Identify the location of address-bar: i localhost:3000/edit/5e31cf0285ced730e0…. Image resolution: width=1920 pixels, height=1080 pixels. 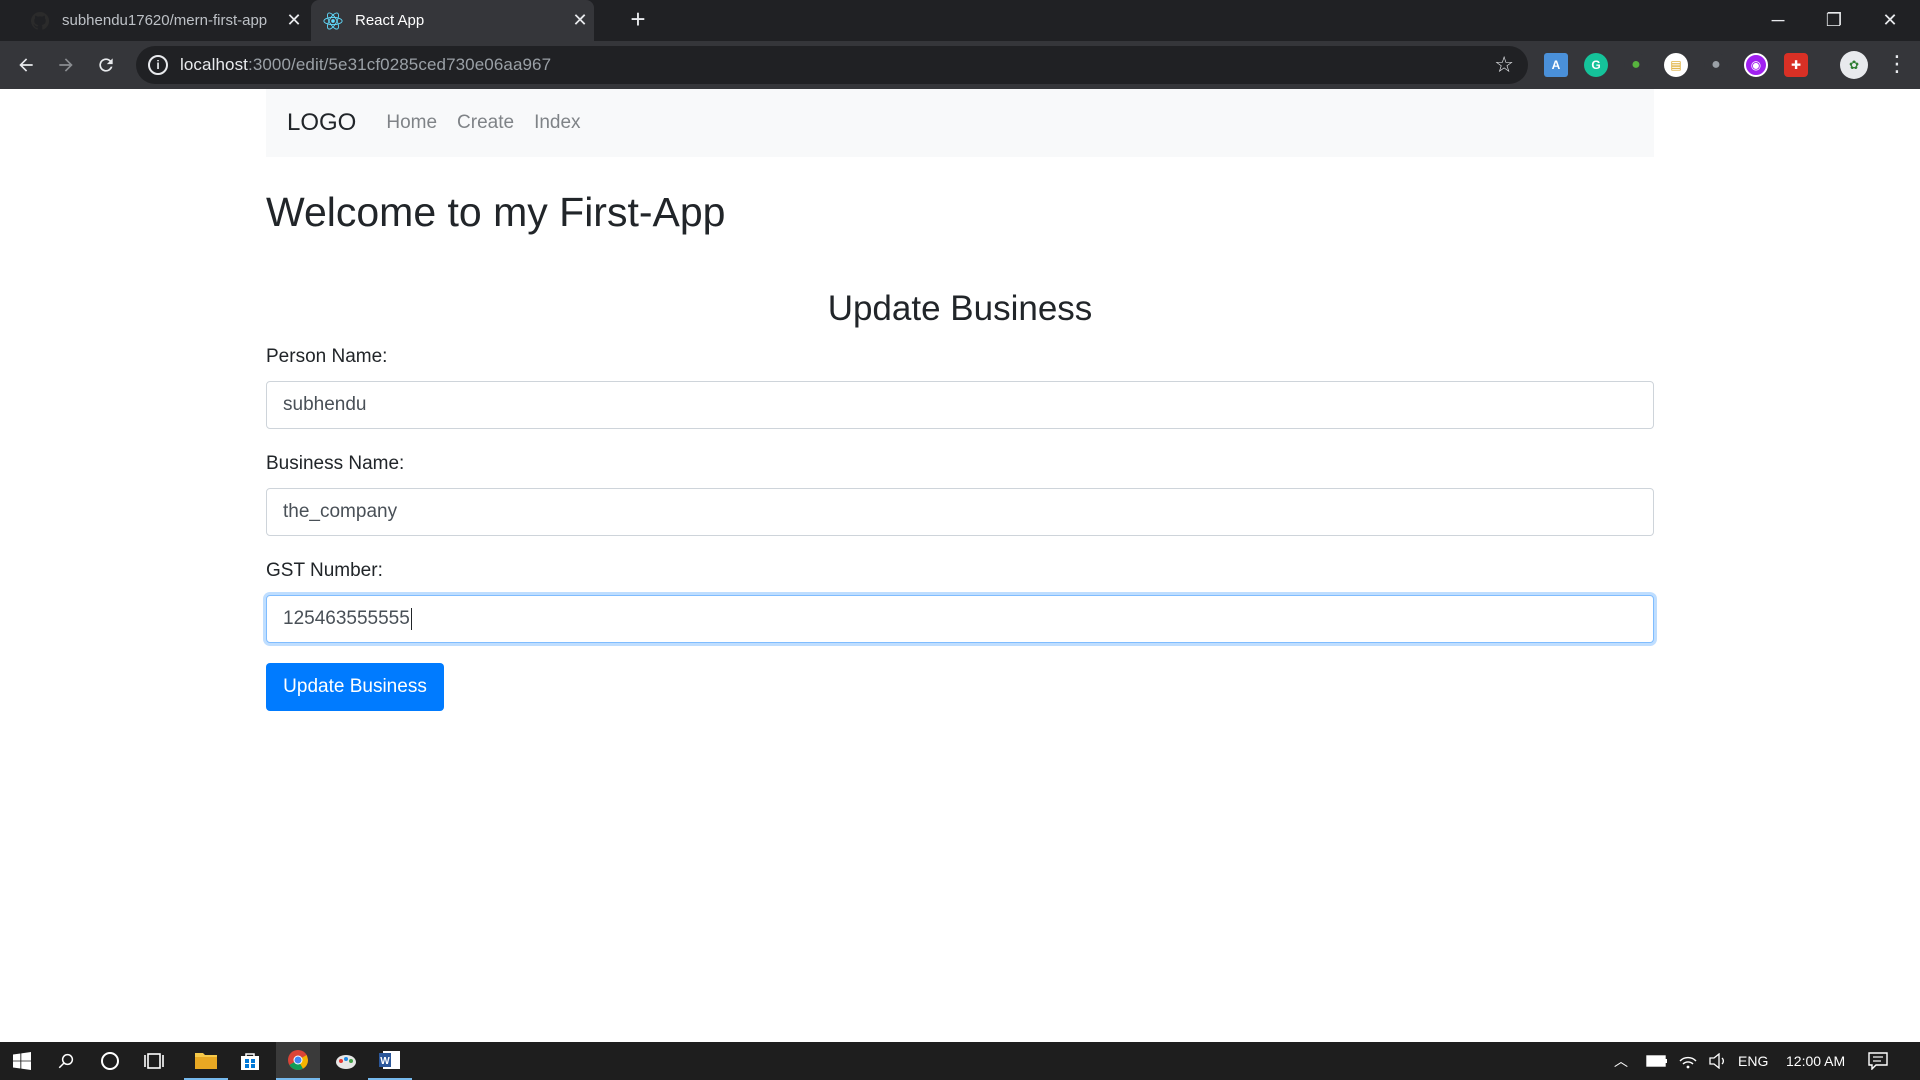
(832, 65).